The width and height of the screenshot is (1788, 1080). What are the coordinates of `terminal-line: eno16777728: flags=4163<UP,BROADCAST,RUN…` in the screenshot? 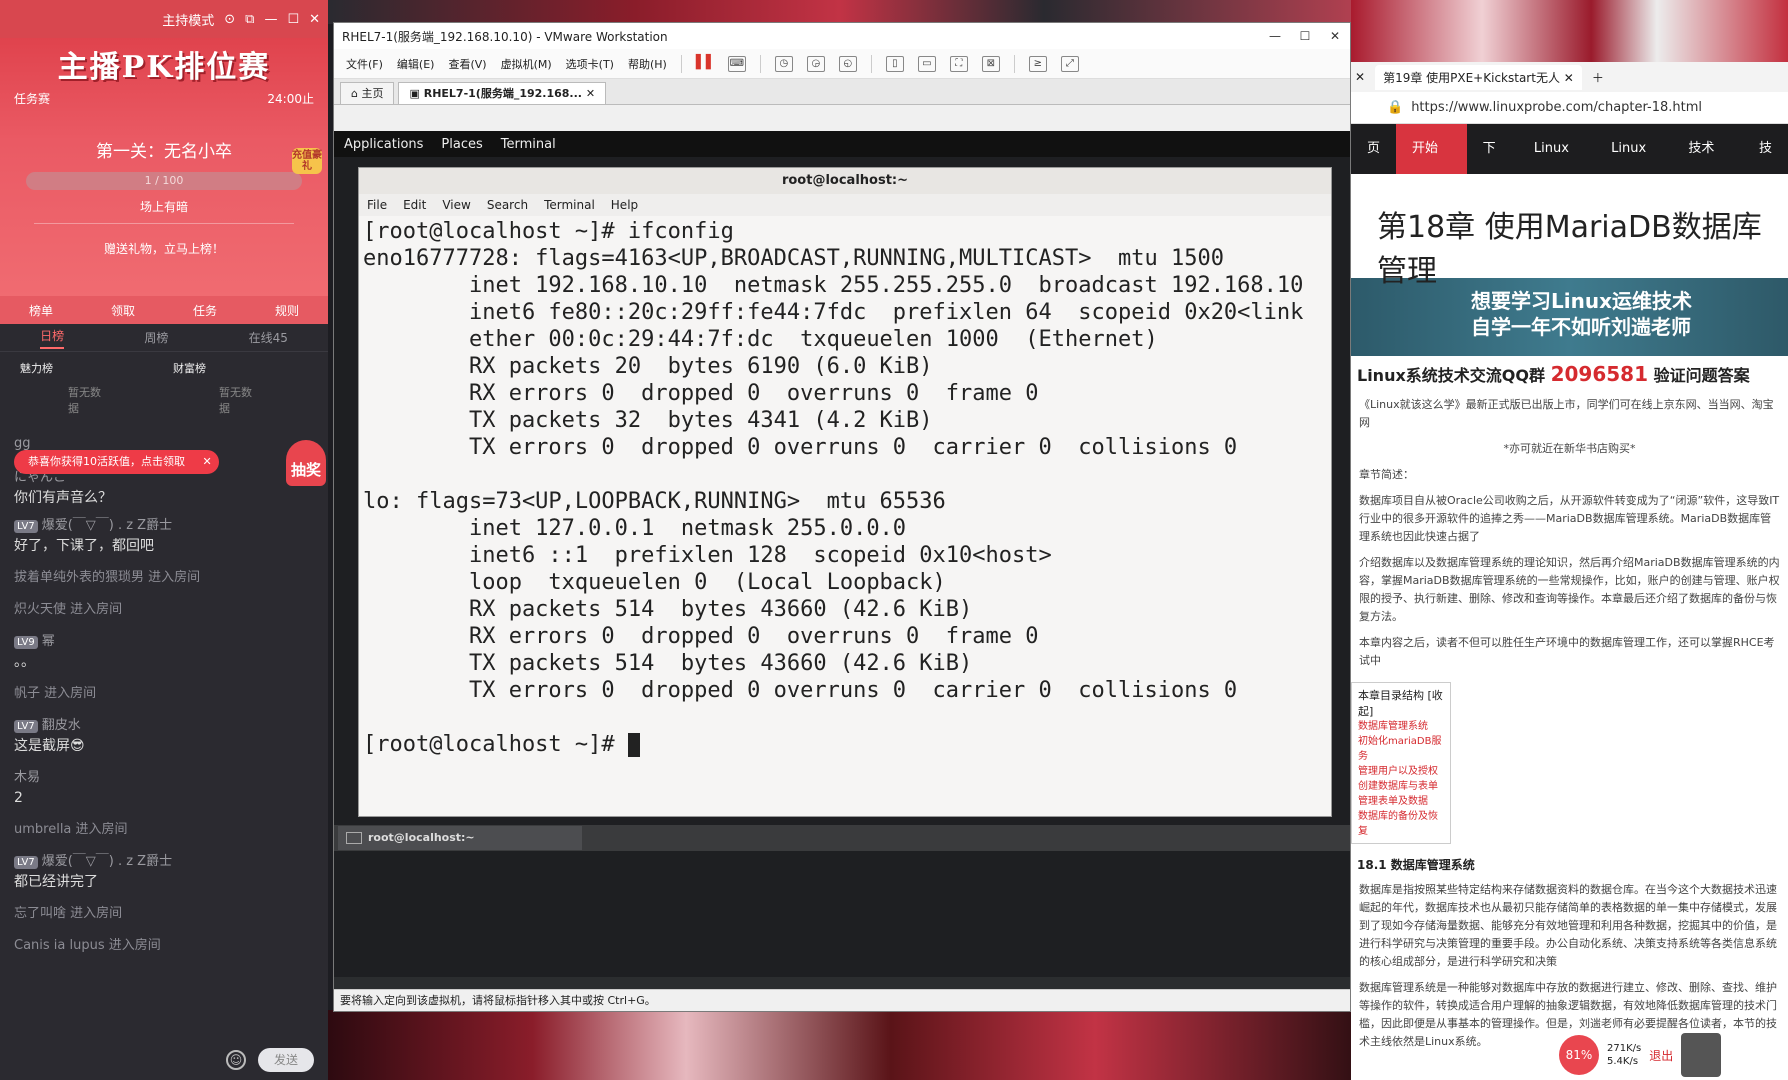 It's located at (793, 258).